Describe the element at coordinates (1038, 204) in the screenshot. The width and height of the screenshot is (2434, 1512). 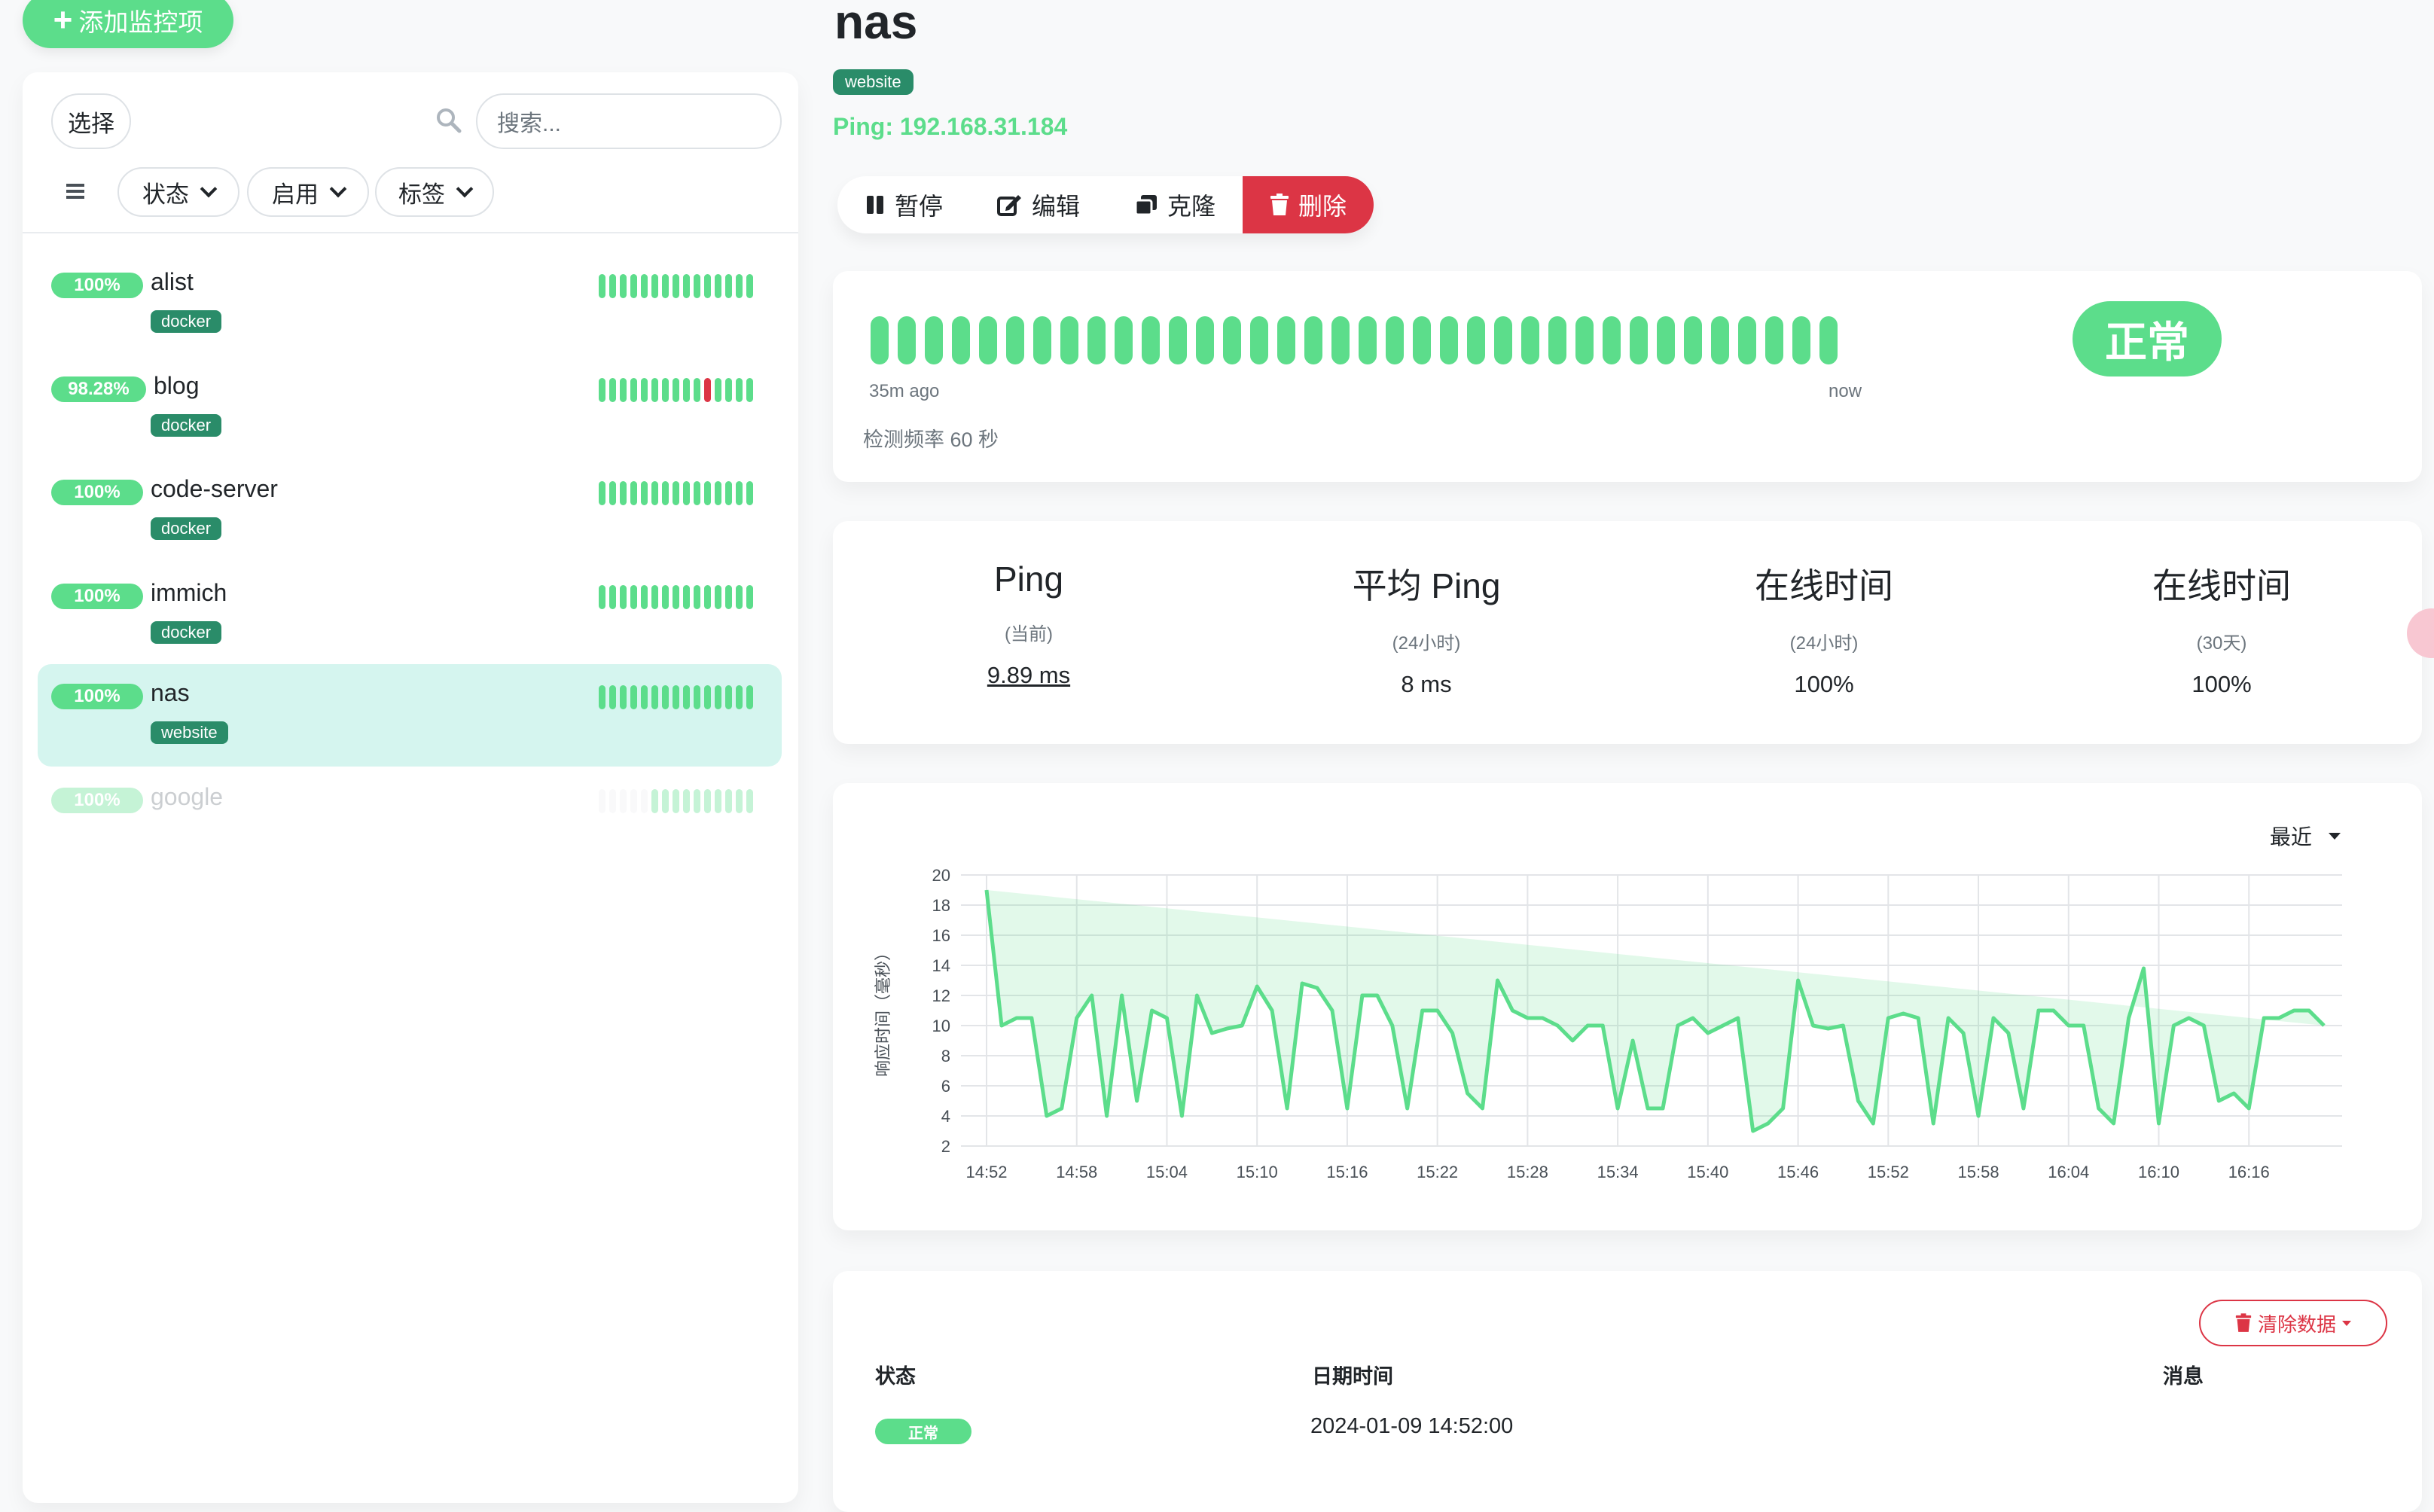
I see `edit-button: 编辑` at that location.